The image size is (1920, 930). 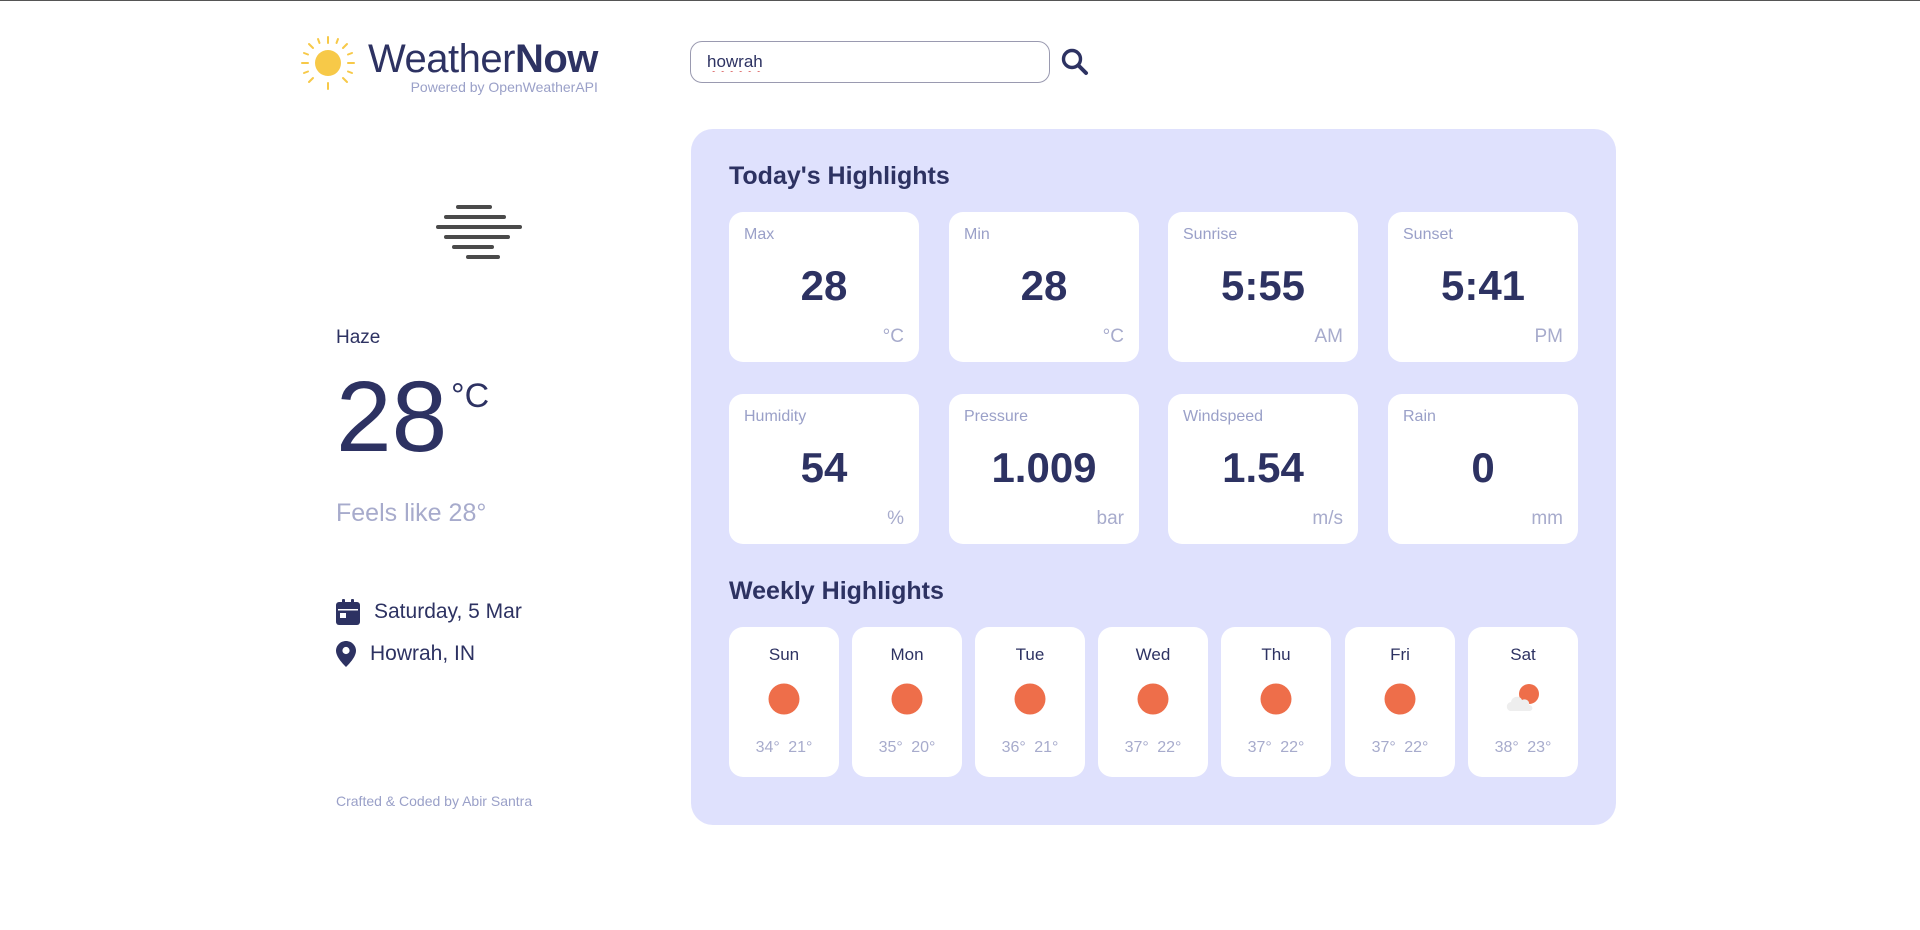 I want to click on location-row: Howrah, IN, so click(x=405, y=654).